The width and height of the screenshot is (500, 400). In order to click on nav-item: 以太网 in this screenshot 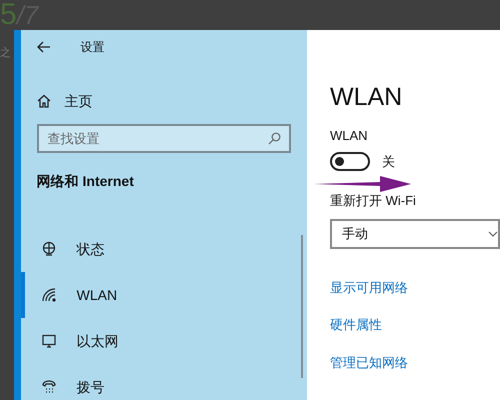, I will do `click(163, 341)`.